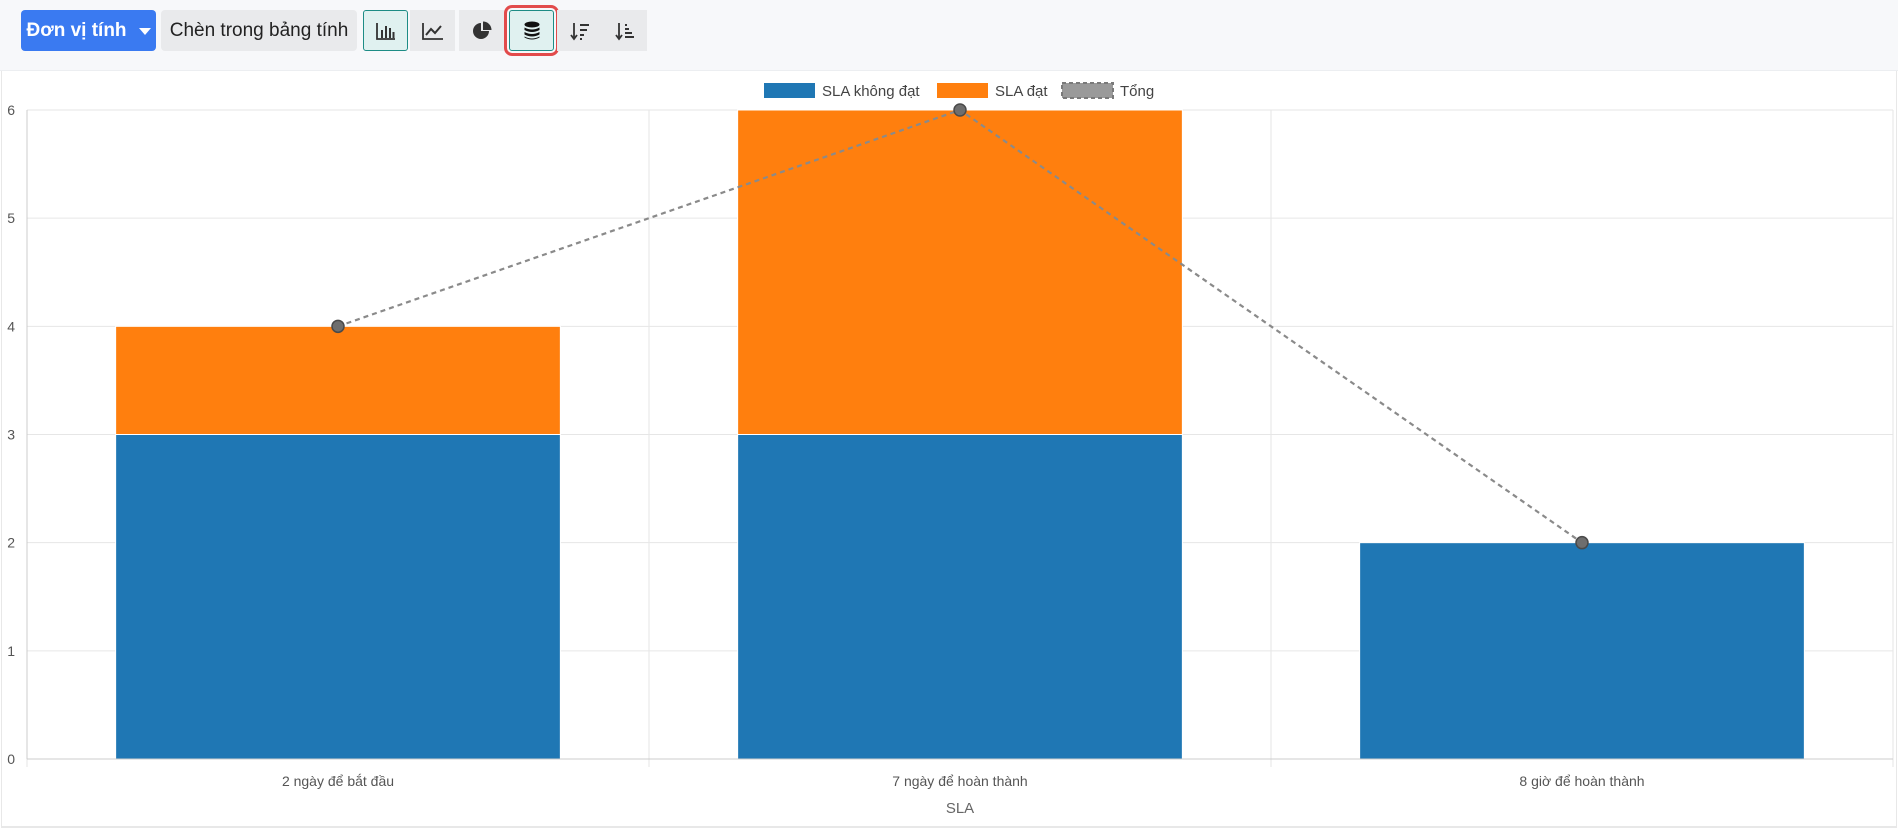 The image size is (1898, 830). I want to click on line-chart-button, so click(432, 30).